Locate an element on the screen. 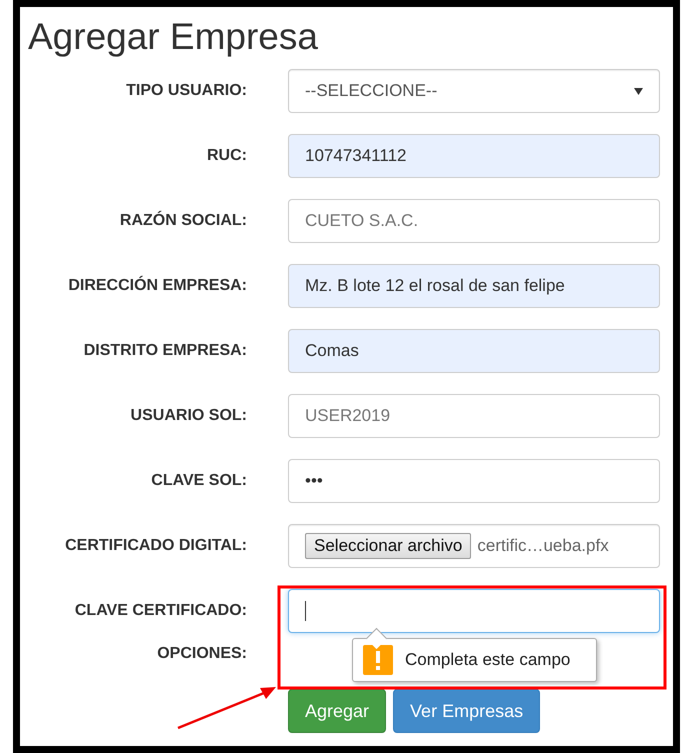  input-field: USER2019 is located at coordinates (474, 416).